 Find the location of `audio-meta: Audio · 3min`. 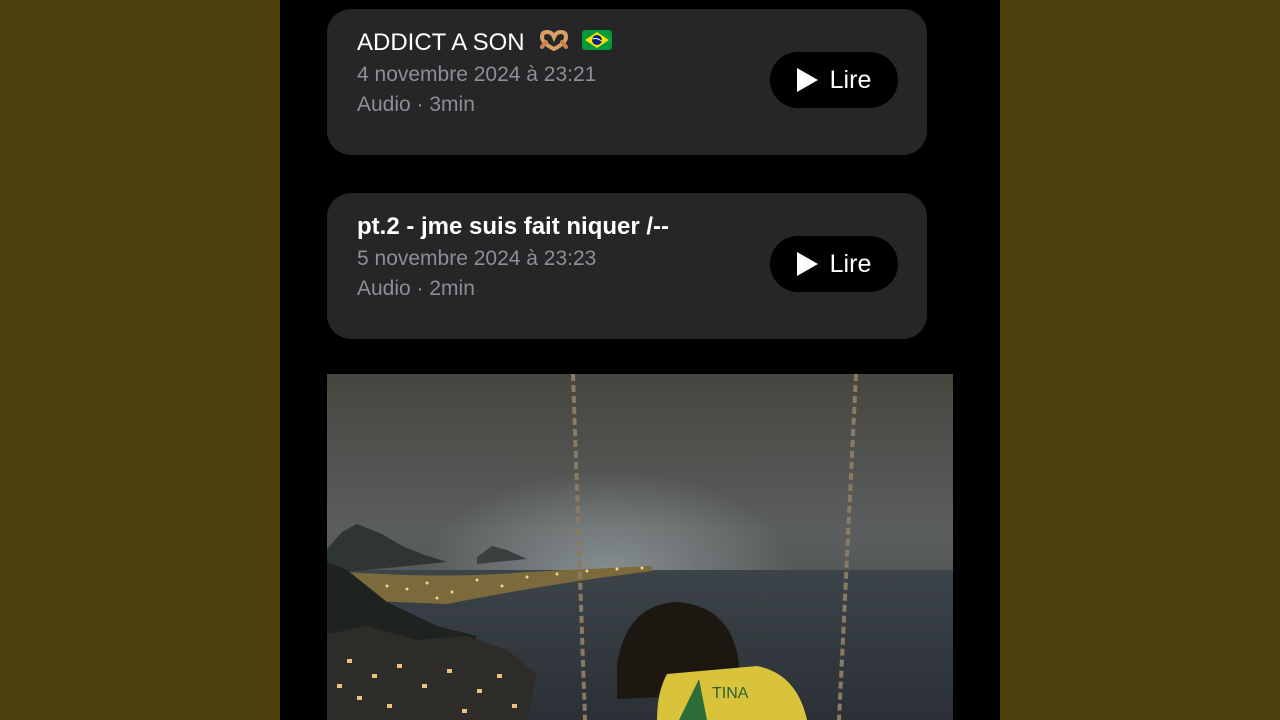

audio-meta: Audio · 3min is located at coordinates (416, 104).